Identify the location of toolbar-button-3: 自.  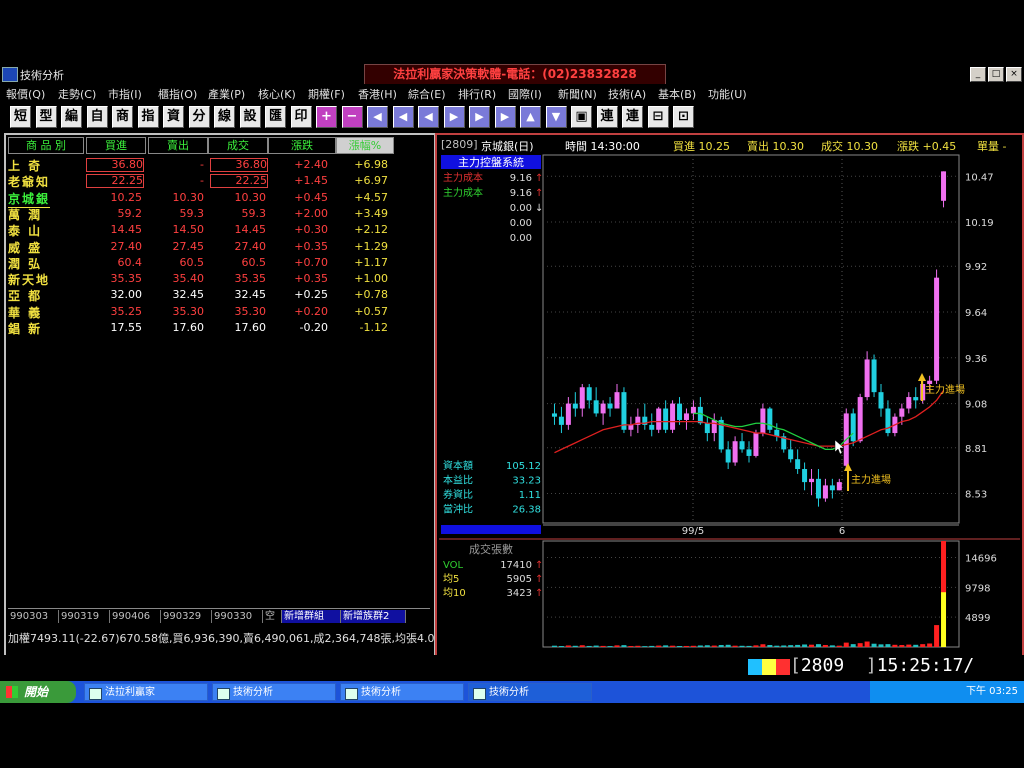
(97, 117).